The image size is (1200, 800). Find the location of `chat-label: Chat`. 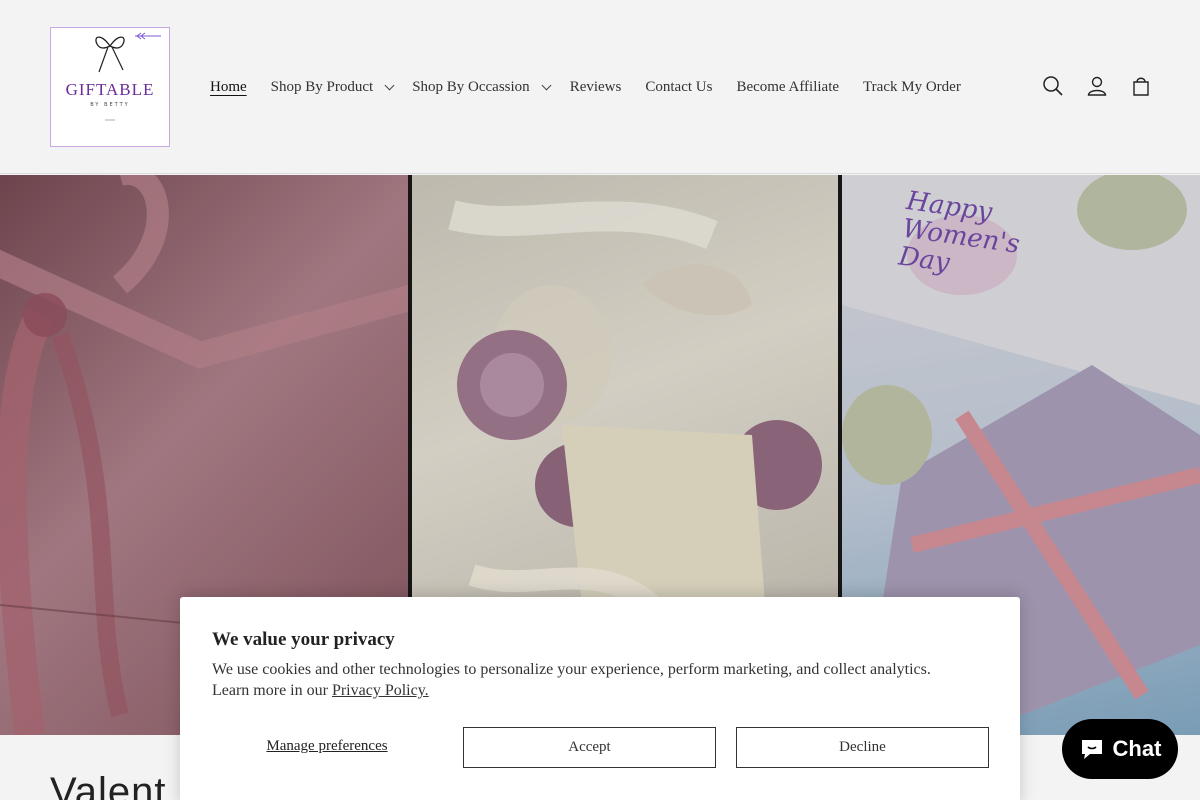

chat-label: Chat is located at coordinates (1137, 748).